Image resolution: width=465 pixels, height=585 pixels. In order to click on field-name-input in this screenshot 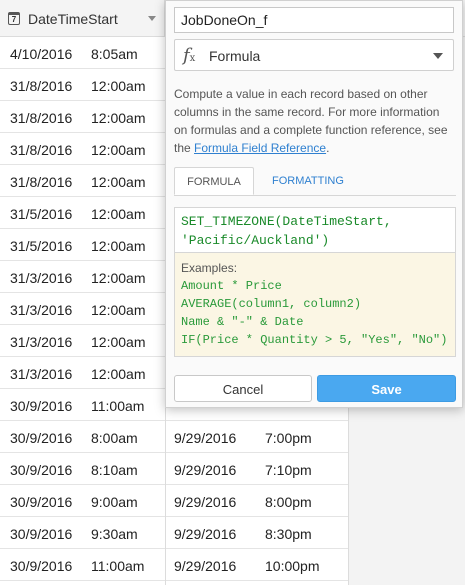, I will do `click(314, 20)`.